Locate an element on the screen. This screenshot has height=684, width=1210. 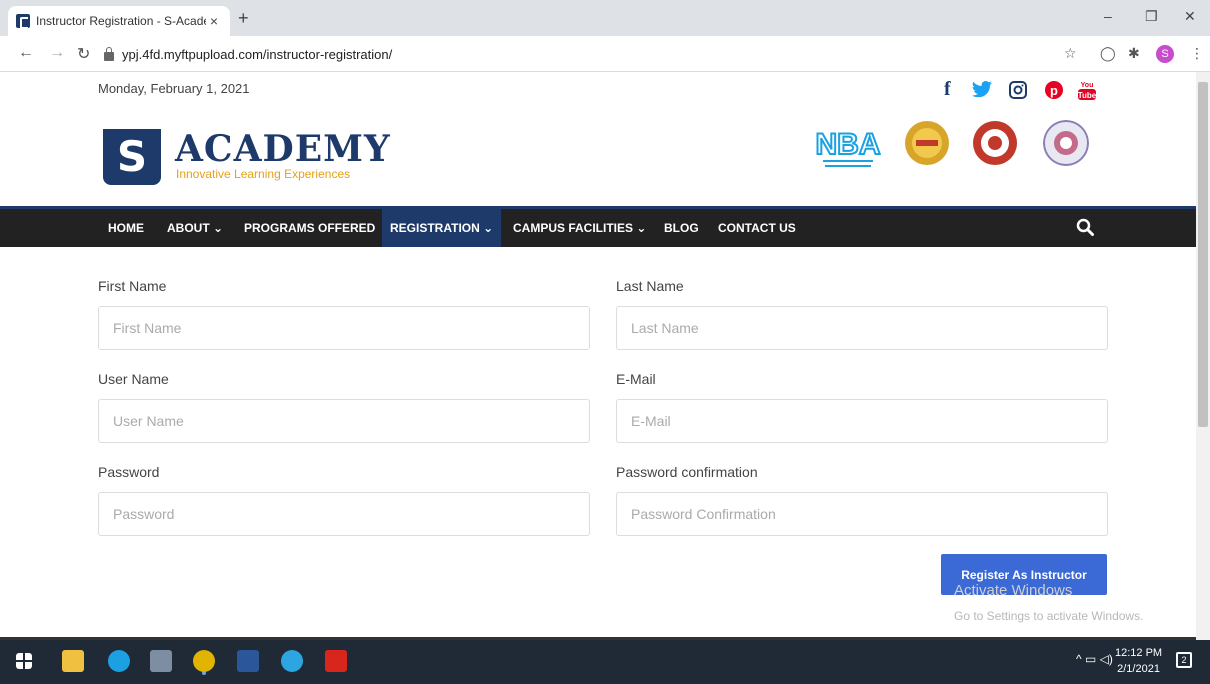
scrollbar-thumb is located at coordinates (1203, 254).